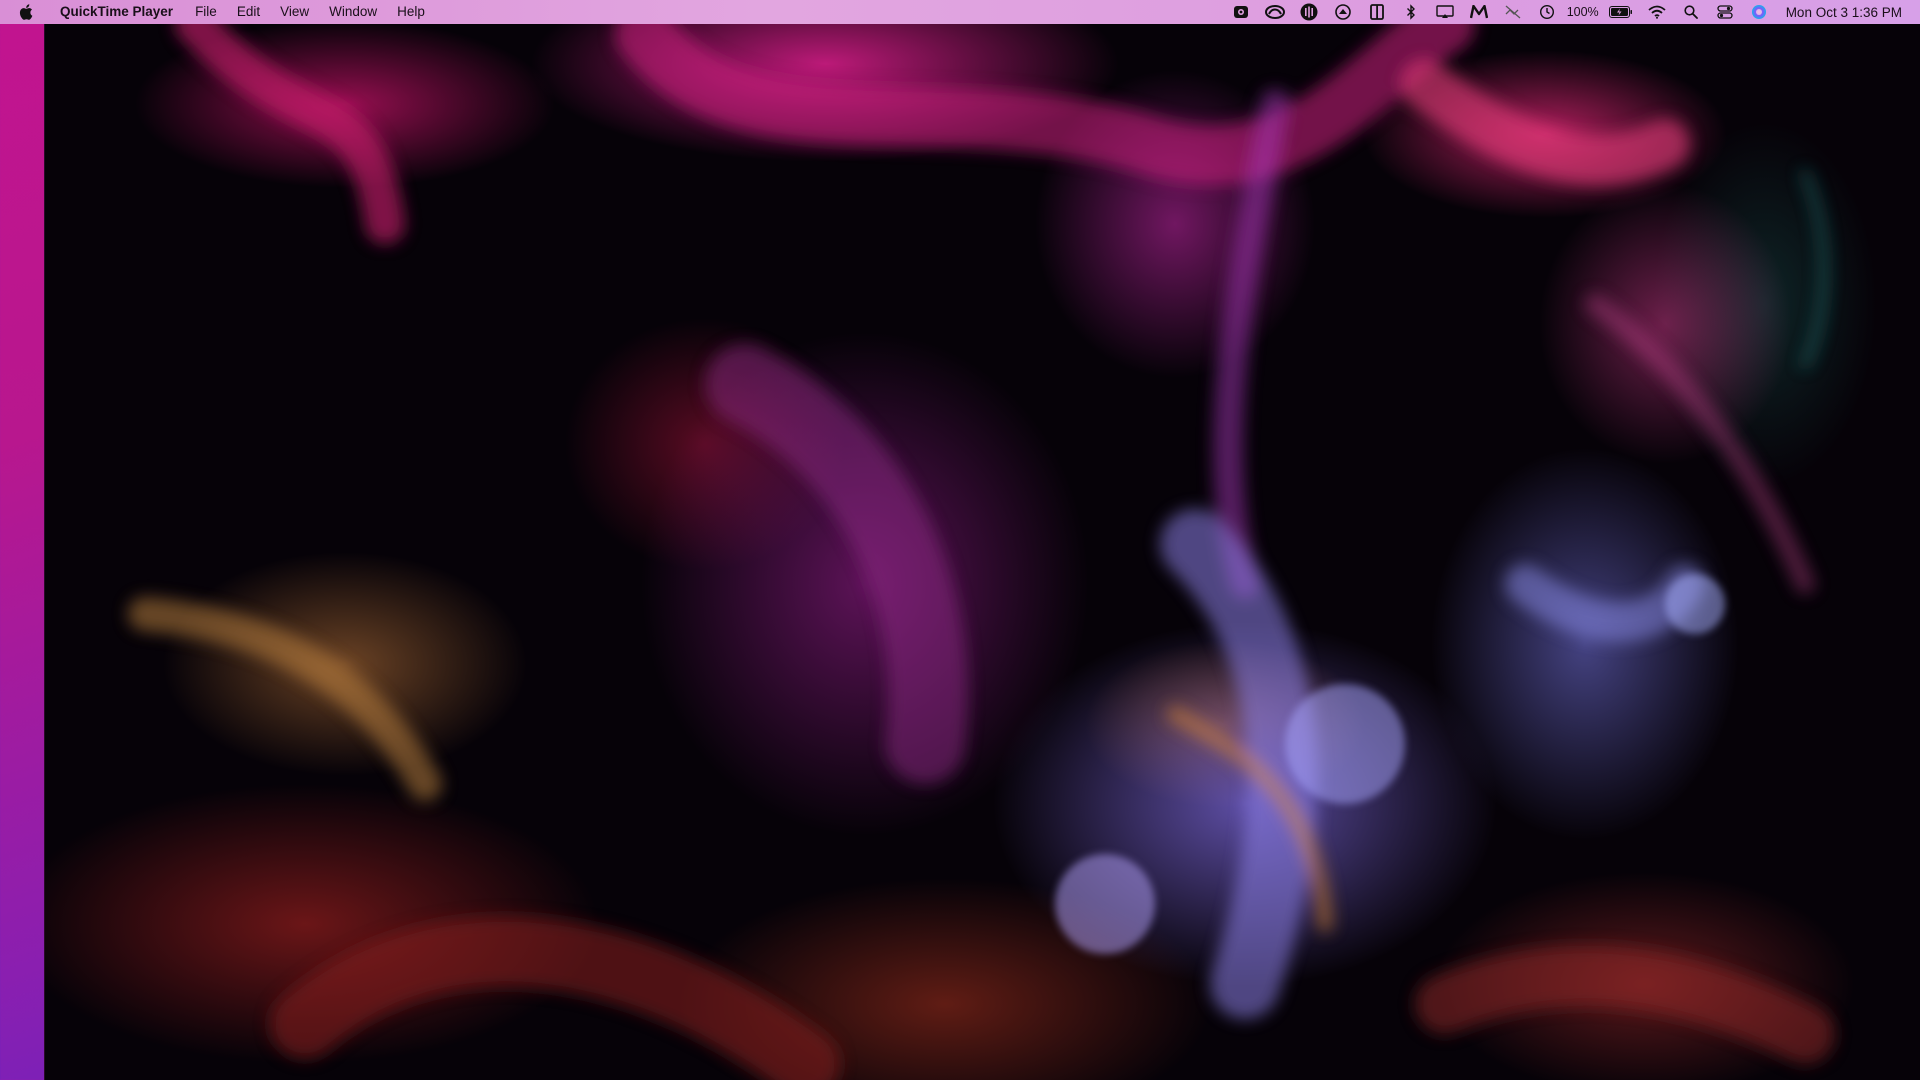 This screenshot has width=1920, height=1080. Describe the element at coordinates (1513, 12) in the screenshot. I see `mute-icon` at that location.